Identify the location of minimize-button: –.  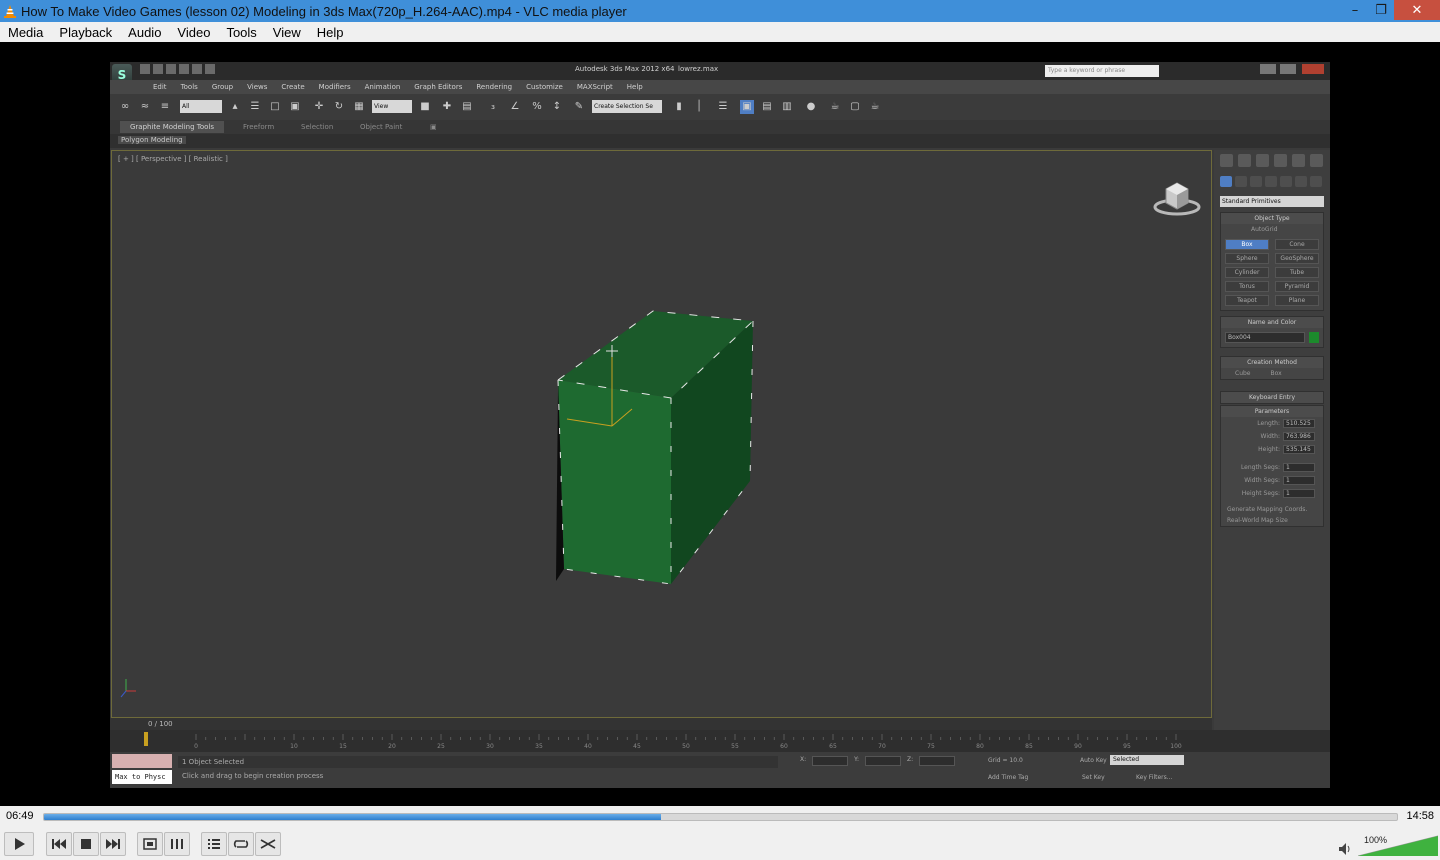
(1355, 10).